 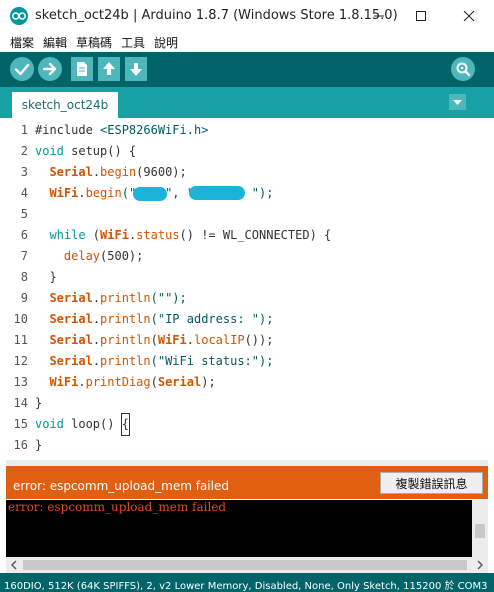 What do you see at coordinates (67, 235) in the screenshot?
I see `code-token: while` at bounding box center [67, 235].